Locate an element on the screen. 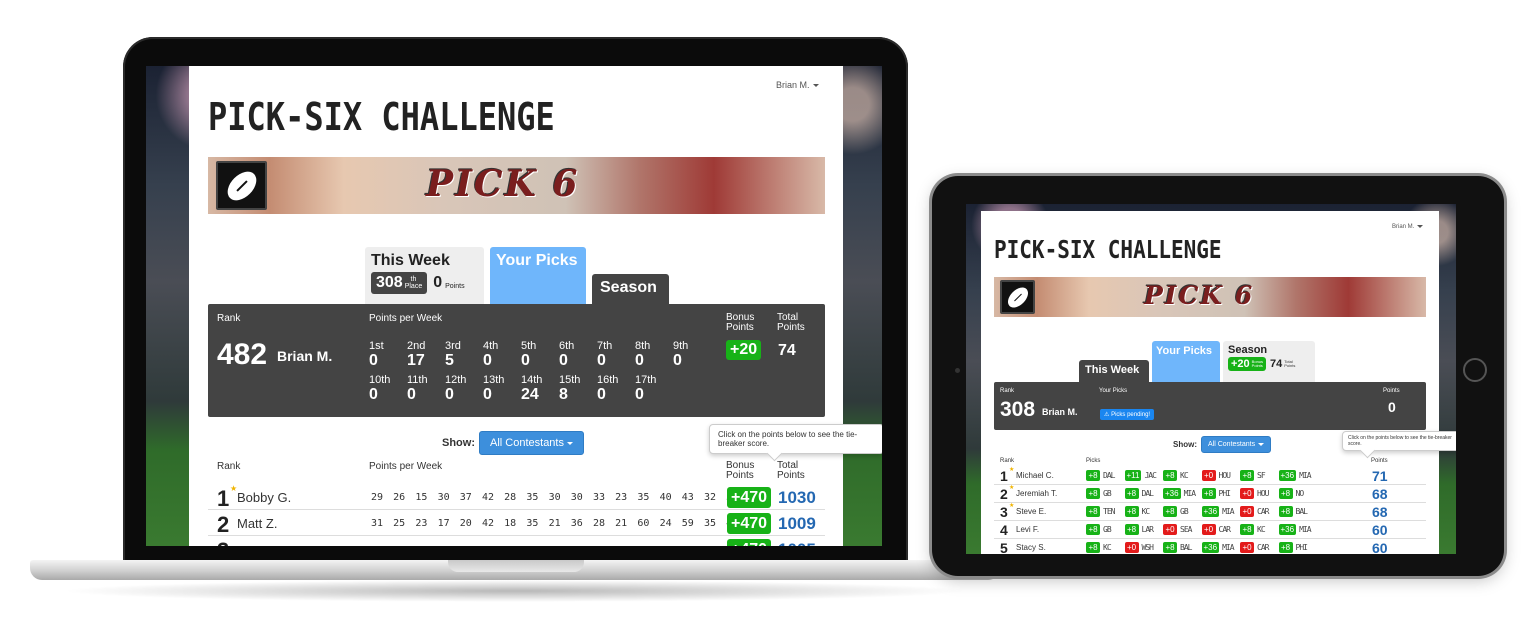  place-suffix: th is located at coordinates (413, 279).